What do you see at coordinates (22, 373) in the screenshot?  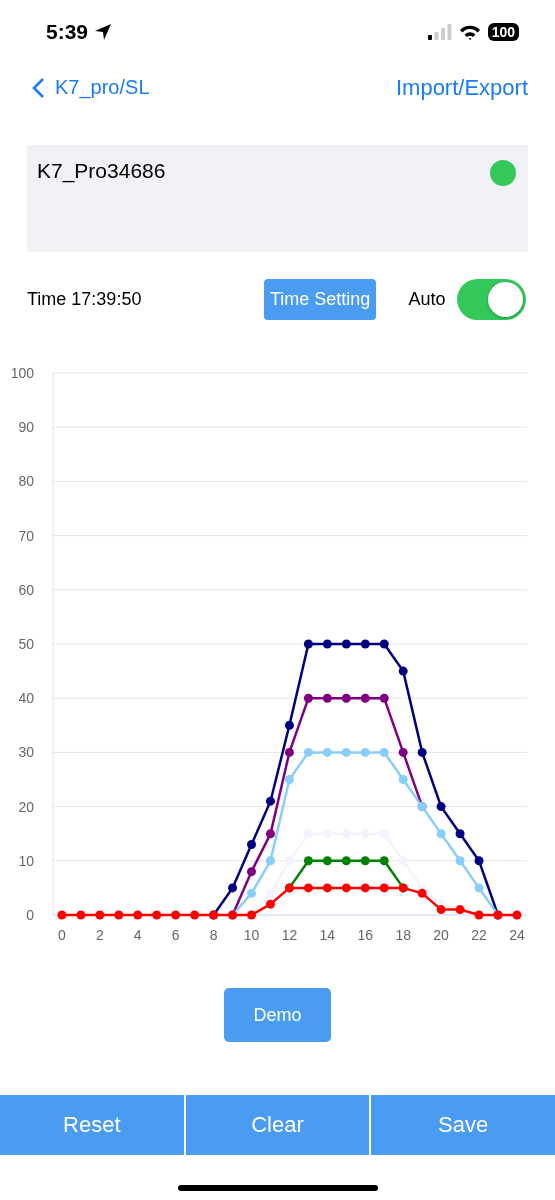 I see `y-axis-label: 100` at bounding box center [22, 373].